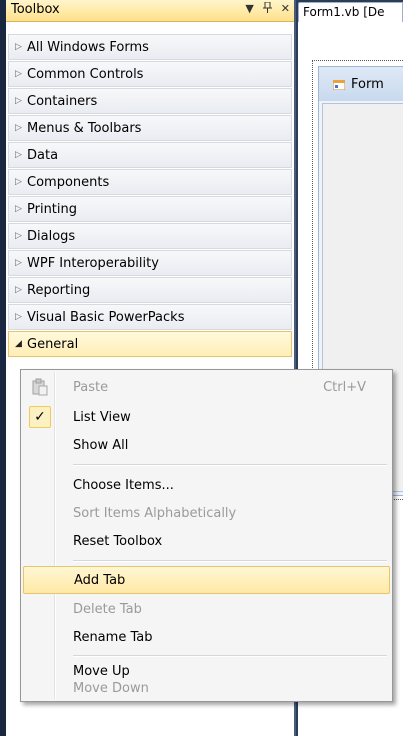 The width and height of the screenshot is (403, 736). What do you see at coordinates (59, 290) in the screenshot?
I see `tab-label: Reporting` at bounding box center [59, 290].